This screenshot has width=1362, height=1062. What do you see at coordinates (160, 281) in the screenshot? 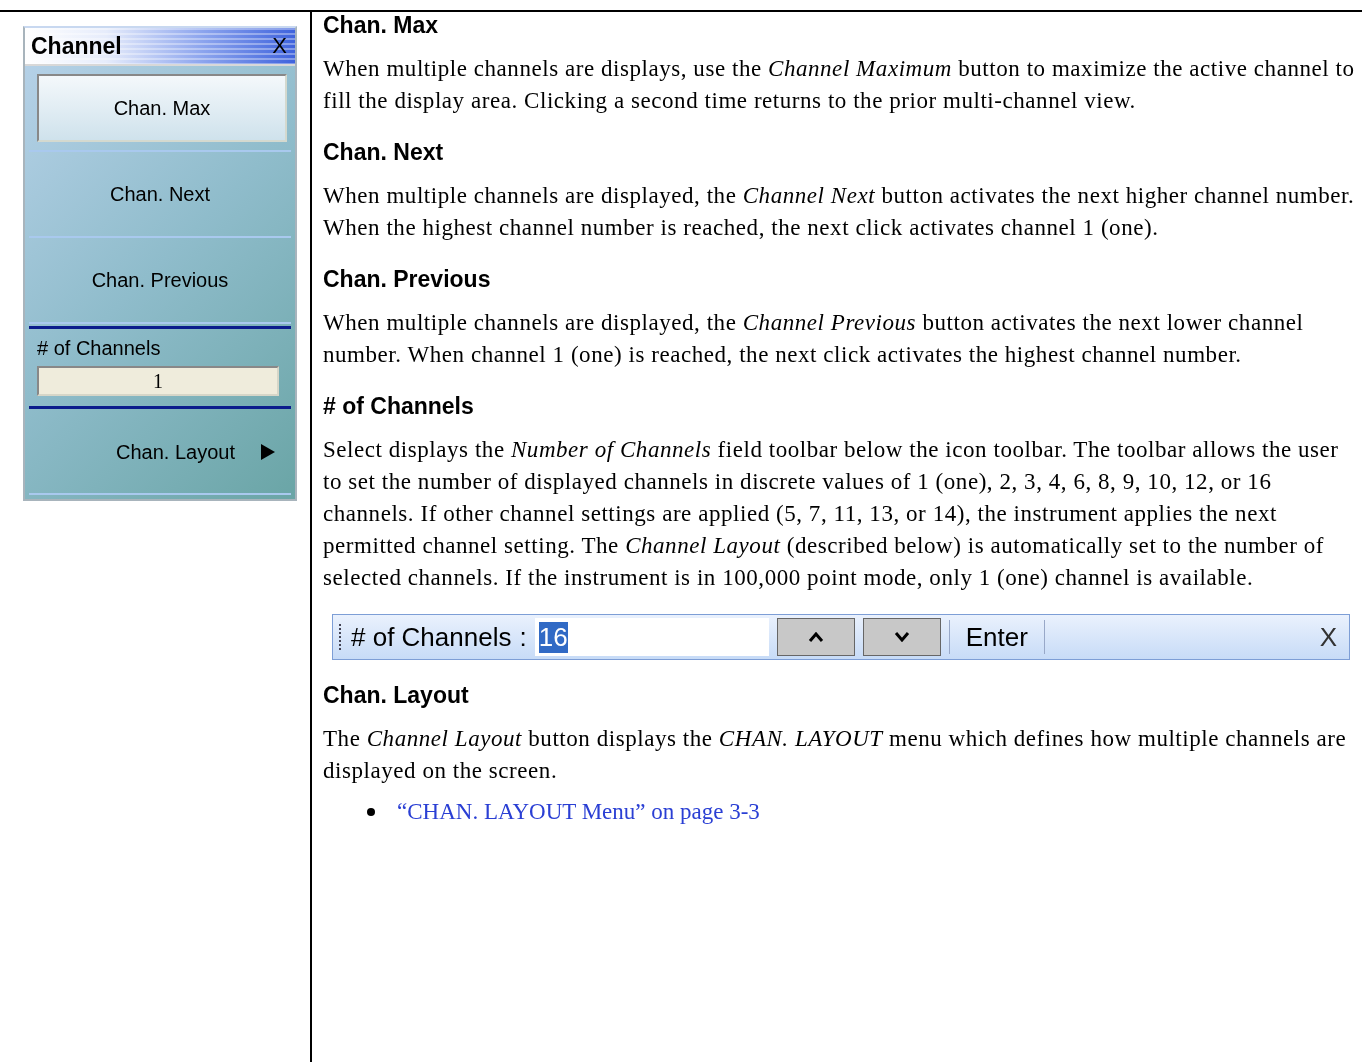
I see `menu-button: Chan. Previous` at bounding box center [160, 281].